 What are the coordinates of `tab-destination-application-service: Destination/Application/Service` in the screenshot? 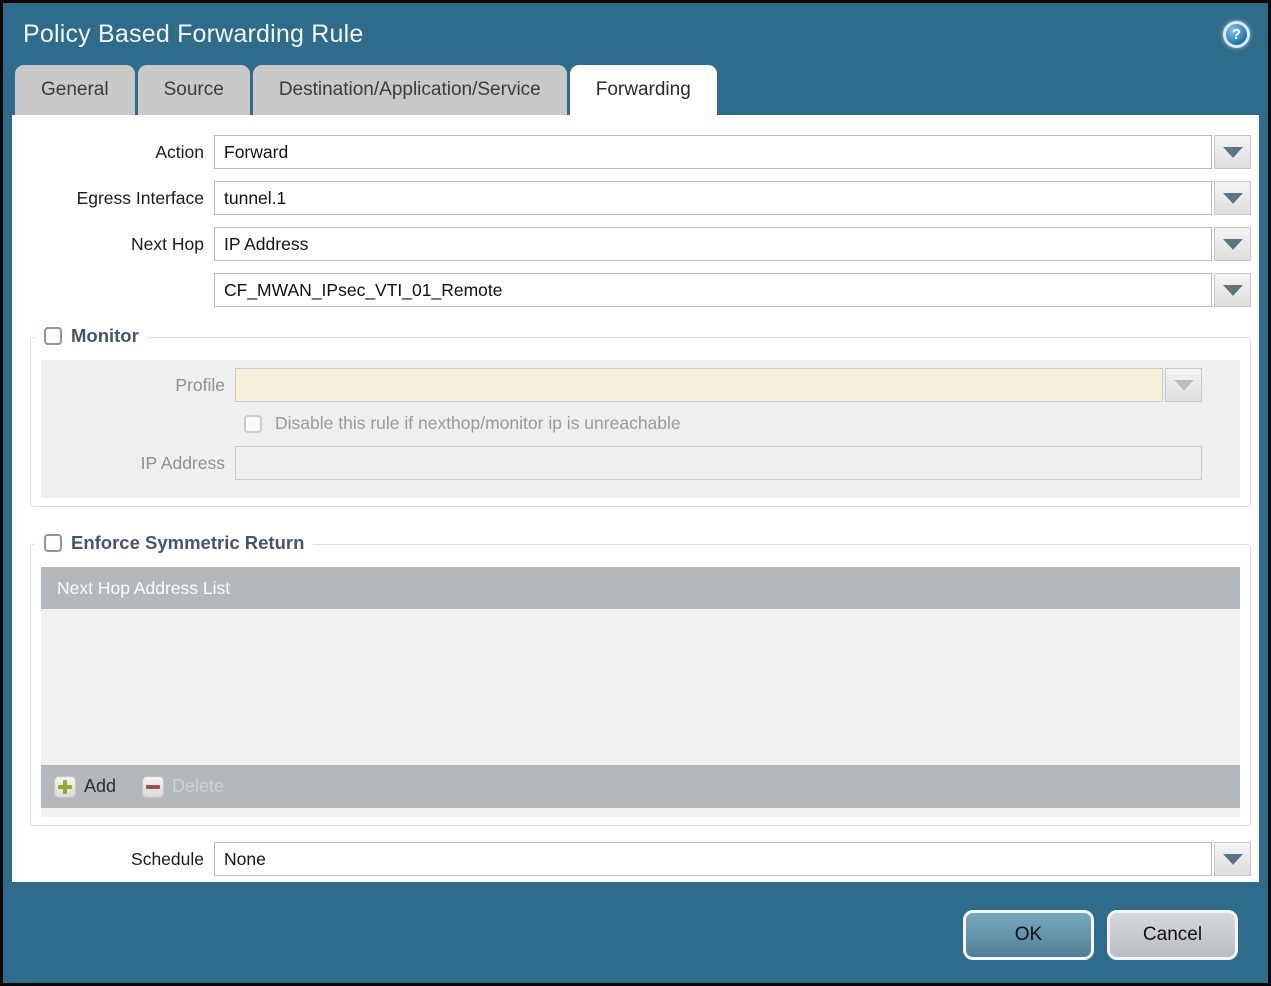 It's located at (409, 90).